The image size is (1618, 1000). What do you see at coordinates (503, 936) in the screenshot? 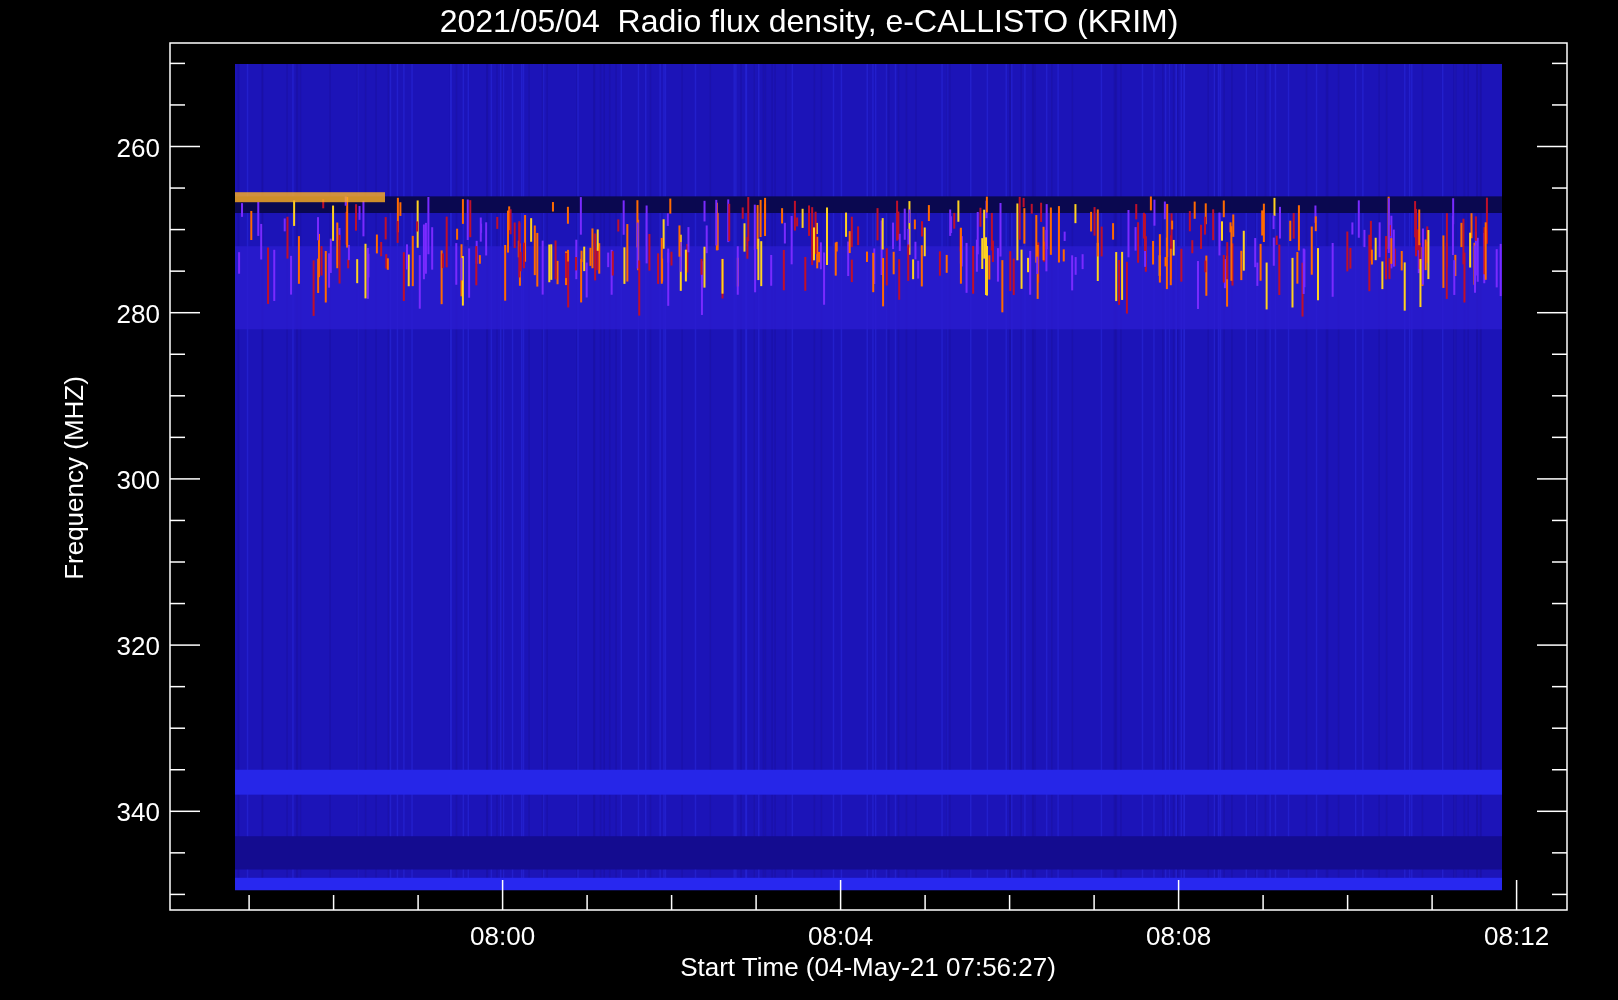
I see `x-tick-label: 08:00` at bounding box center [503, 936].